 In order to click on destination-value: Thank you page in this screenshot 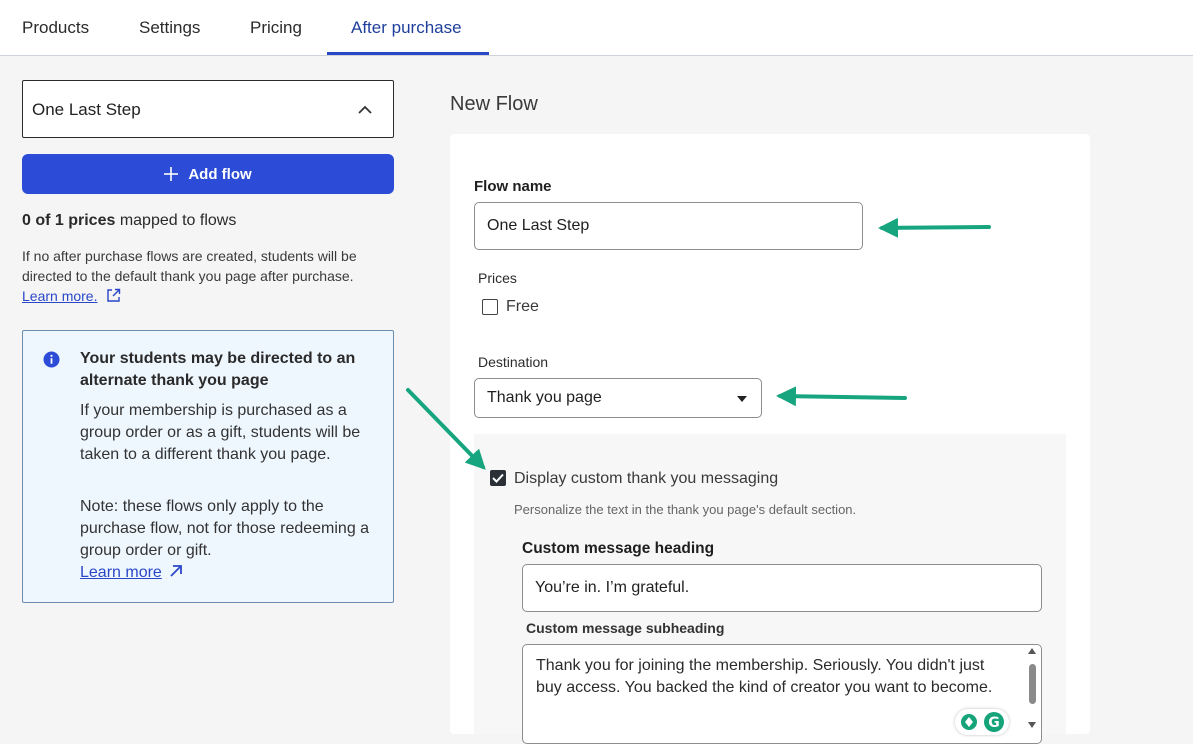, I will do `click(544, 397)`.